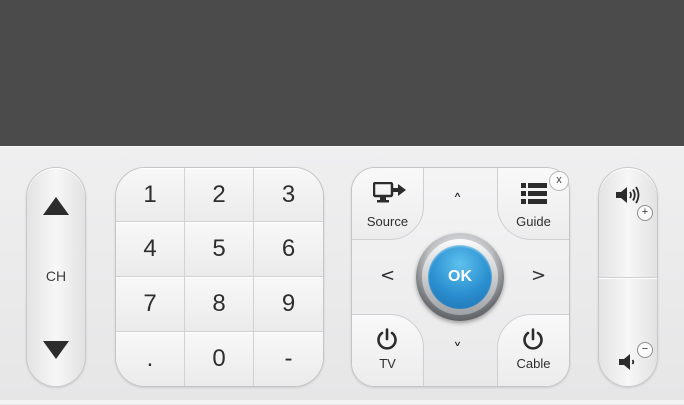  I want to click on list-guide-icon, so click(534, 193).